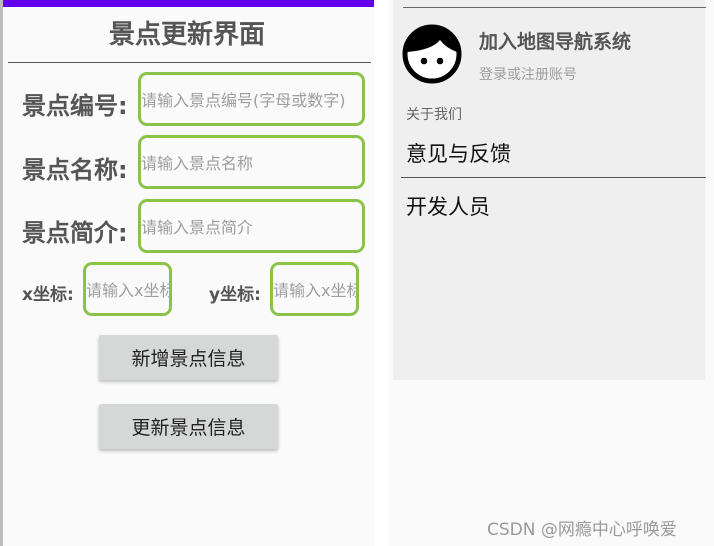 Image resolution: width=714 pixels, height=546 pixels. Describe the element at coordinates (448, 206) in the screenshot. I see `menu-item-developers: 开发人员` at that location.